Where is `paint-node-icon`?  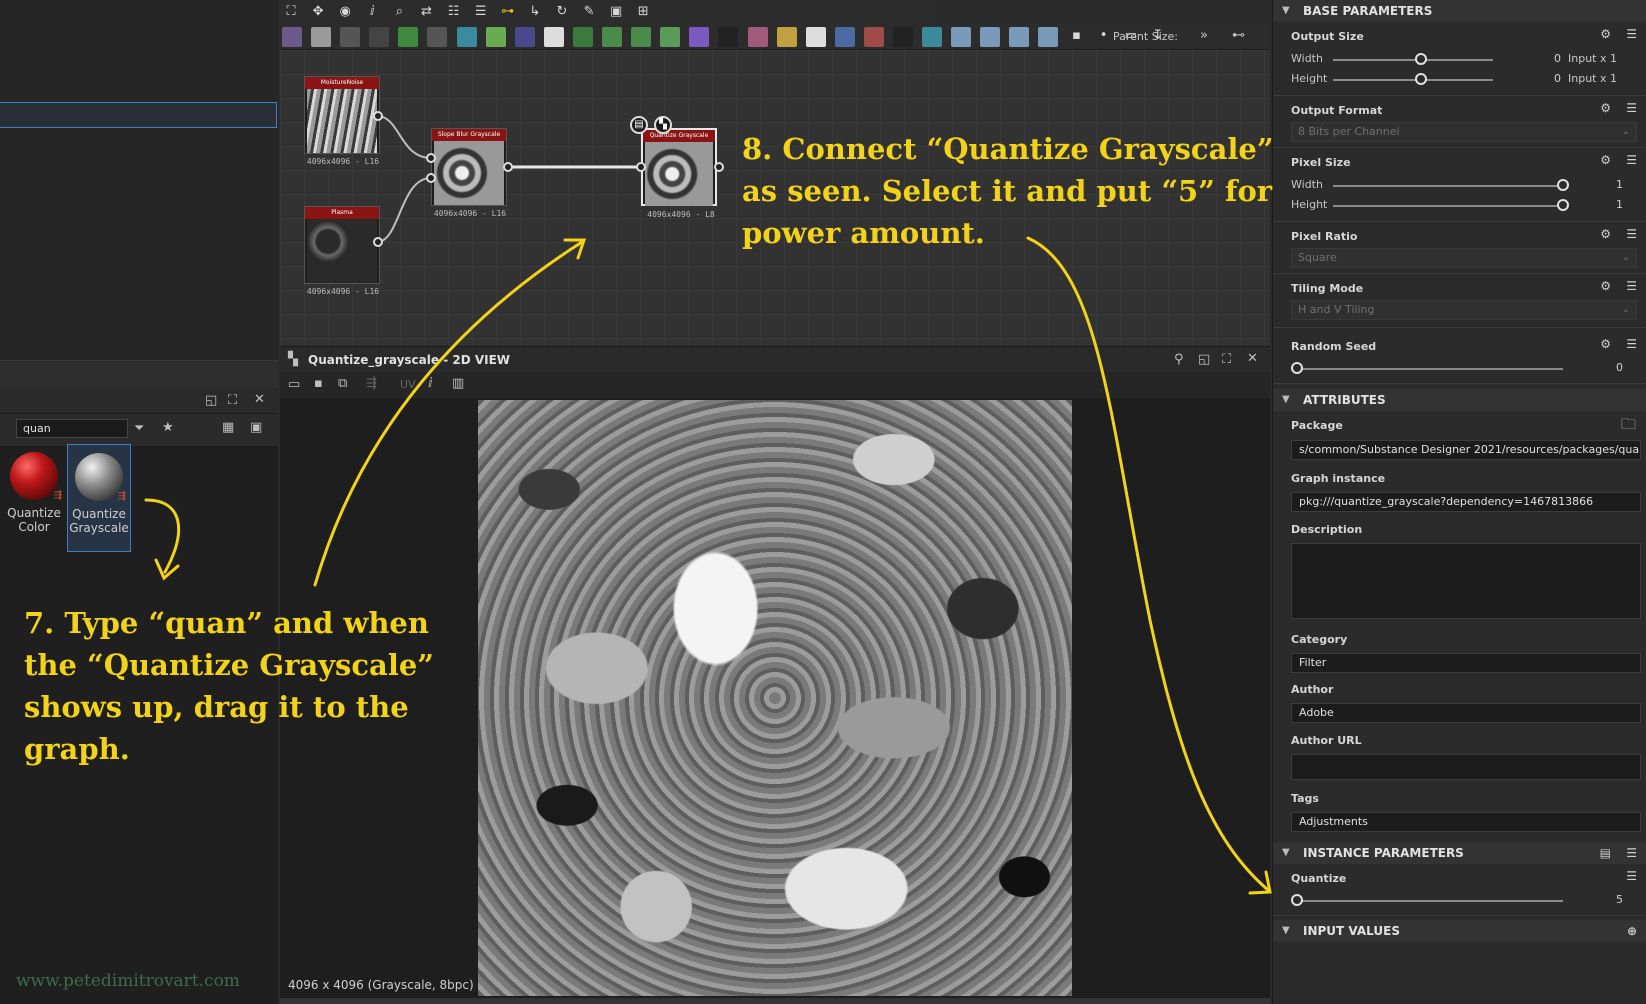 paint-node-icon is located at coordinates (437, 37).